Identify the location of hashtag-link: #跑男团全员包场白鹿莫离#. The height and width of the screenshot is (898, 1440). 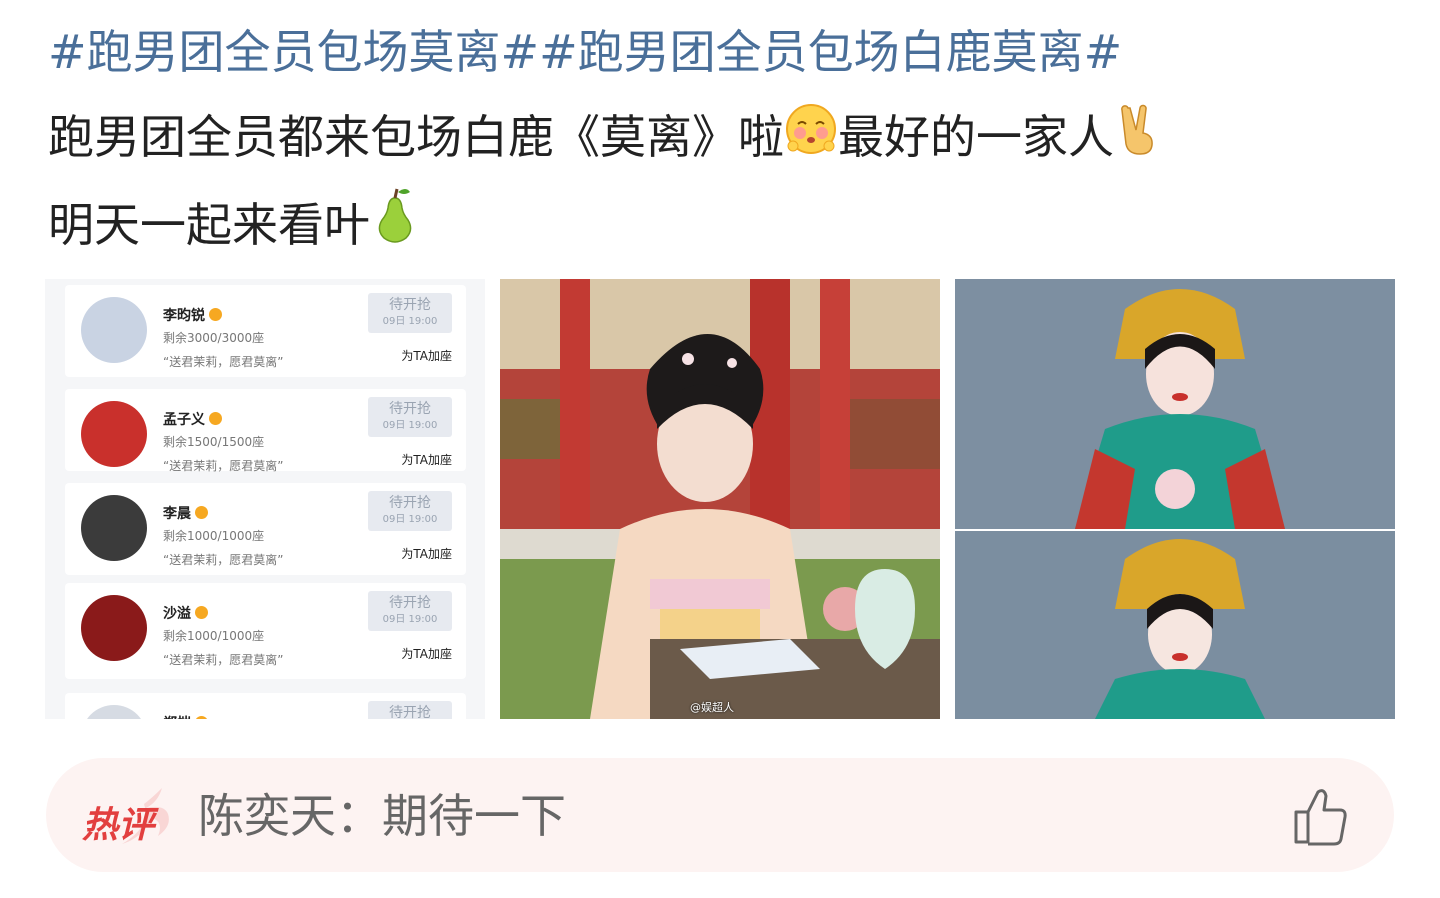
(830, 52).